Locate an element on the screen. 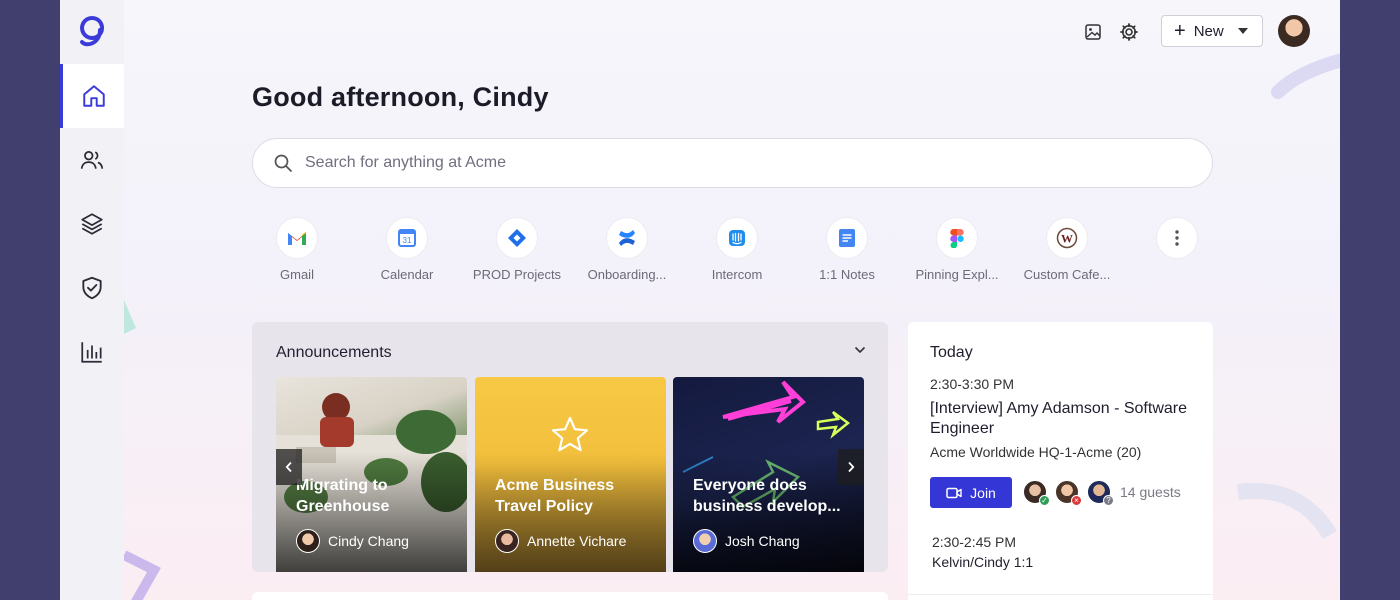 The height and width of the screenshot is (600, 1400). image-icon is located at coordinates (1093, 32).